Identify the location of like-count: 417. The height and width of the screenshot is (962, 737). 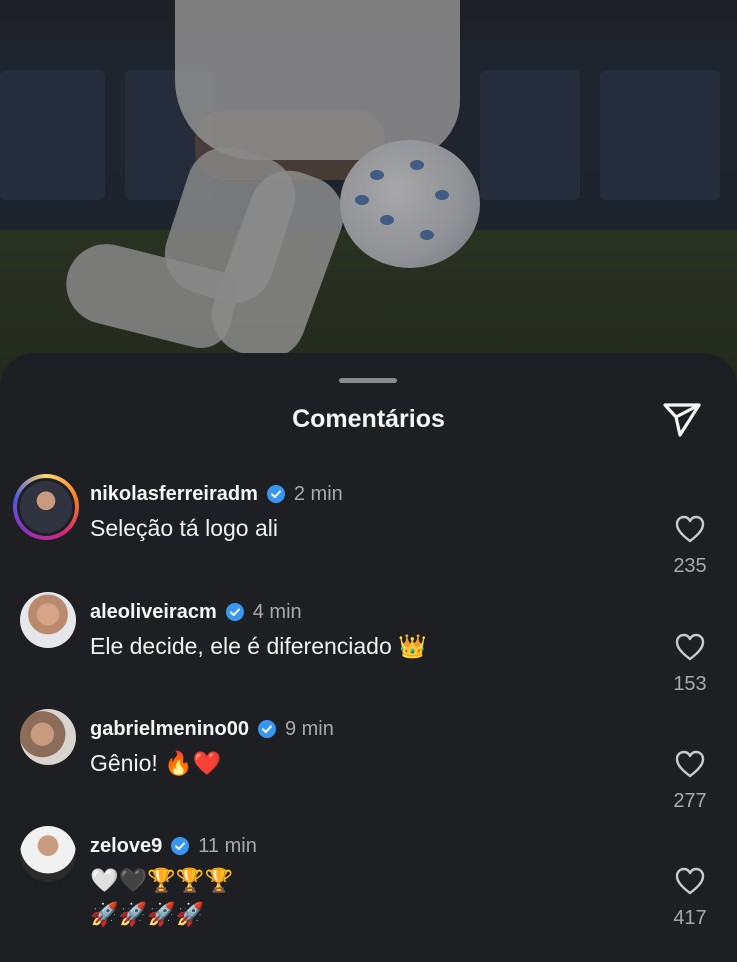
(690, 918).